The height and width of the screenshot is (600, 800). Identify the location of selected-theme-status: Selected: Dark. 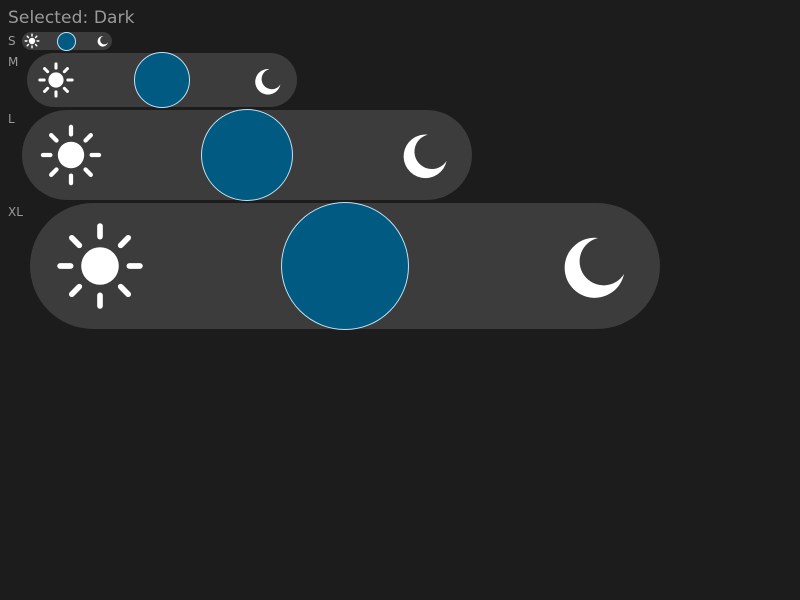
(71, 18).